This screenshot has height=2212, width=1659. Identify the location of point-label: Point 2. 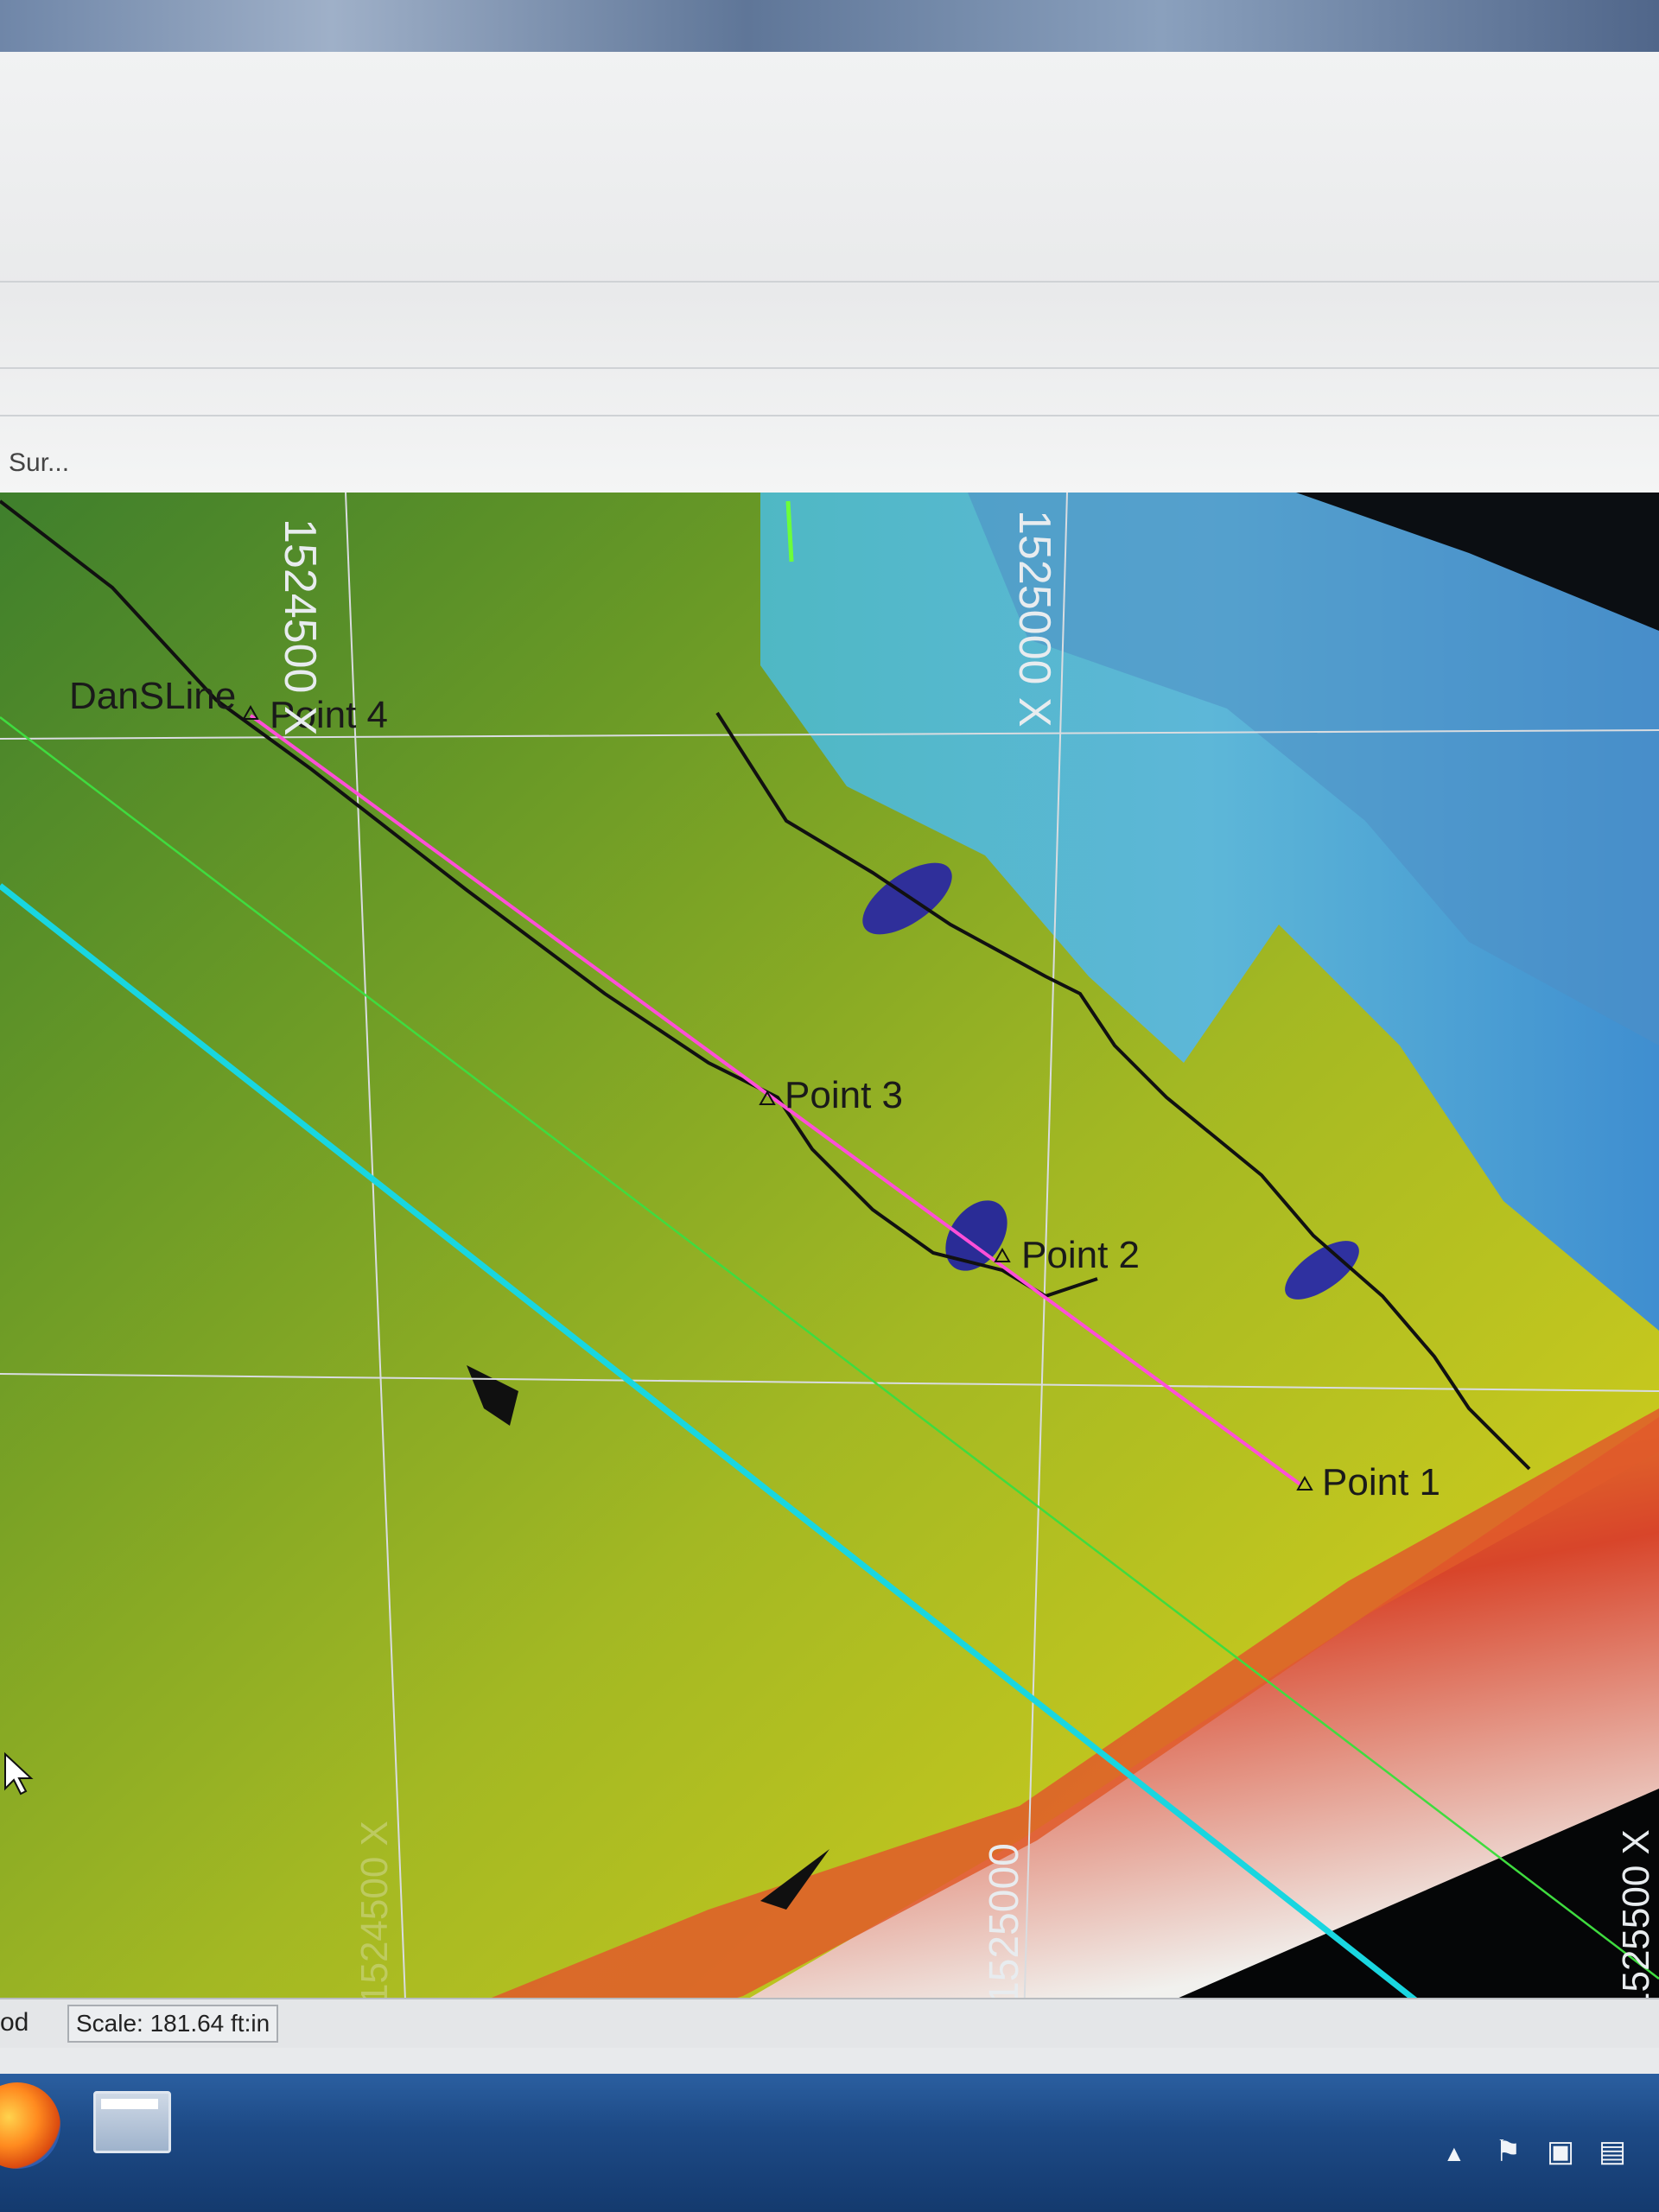
(1080, 1255).